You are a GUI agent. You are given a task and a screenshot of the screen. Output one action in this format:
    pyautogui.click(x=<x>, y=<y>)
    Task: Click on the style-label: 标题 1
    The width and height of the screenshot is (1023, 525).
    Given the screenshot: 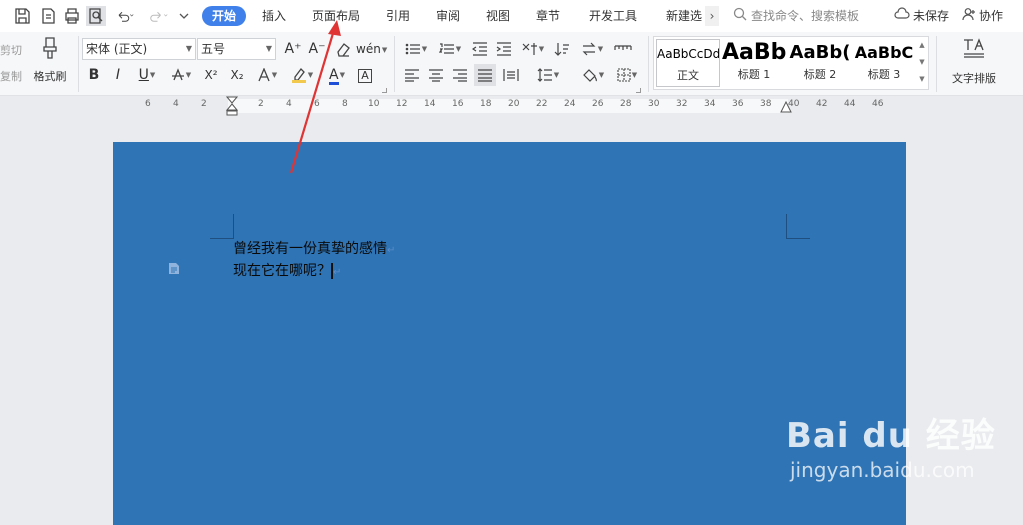 What is the action you would take?
    pyautogui.click(x=754, y=74)
    